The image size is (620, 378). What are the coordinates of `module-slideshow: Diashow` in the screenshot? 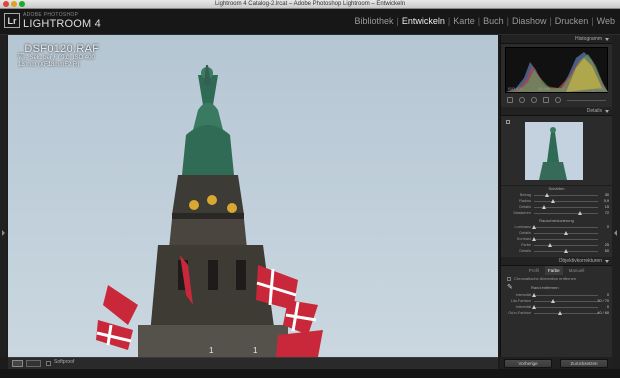 It's located at (529, 21).